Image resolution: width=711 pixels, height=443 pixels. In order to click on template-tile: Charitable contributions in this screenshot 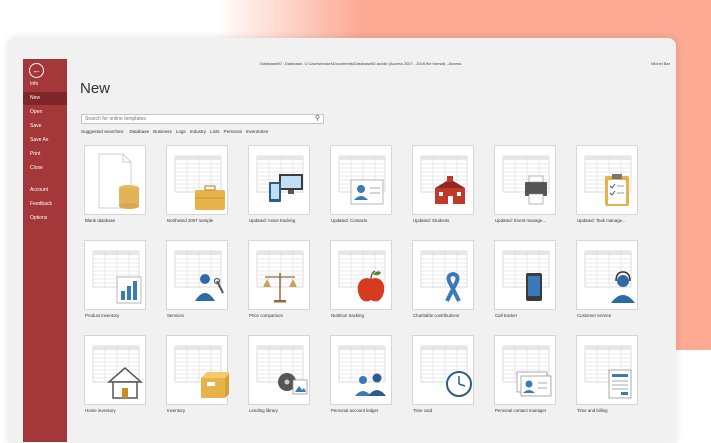, I will do `click(445, 281)`.